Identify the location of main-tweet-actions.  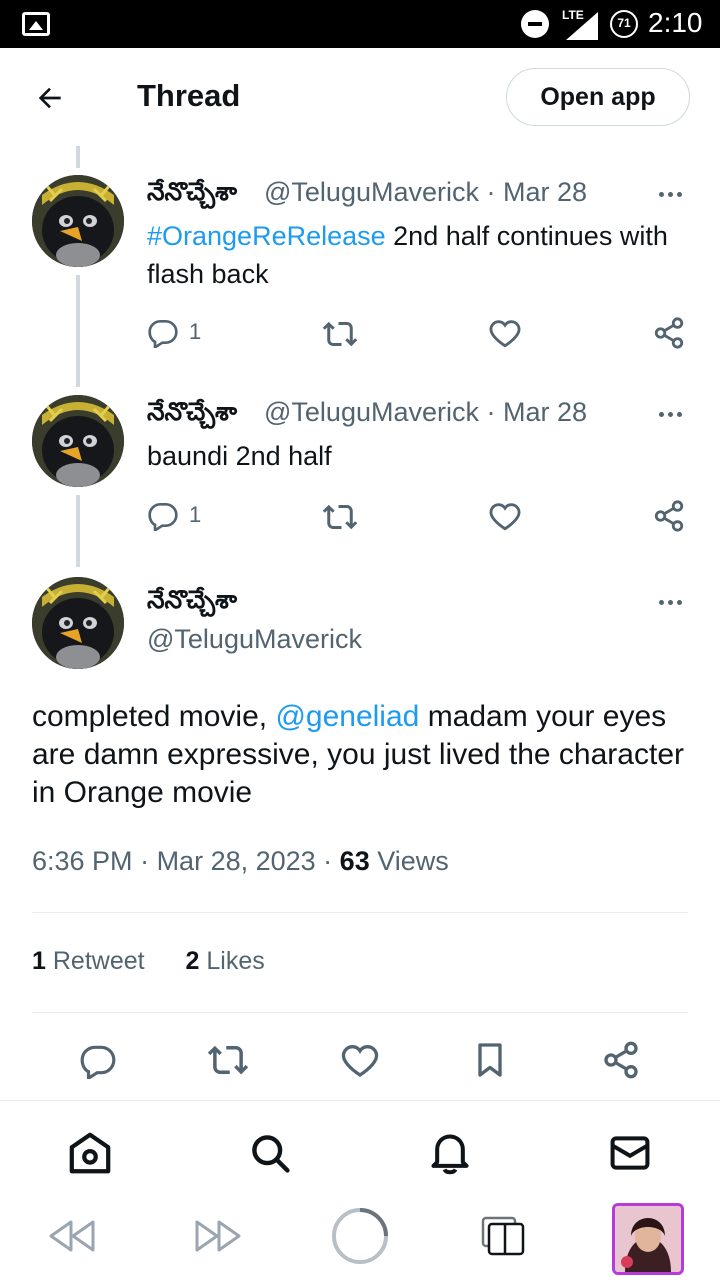
(360, 1060).